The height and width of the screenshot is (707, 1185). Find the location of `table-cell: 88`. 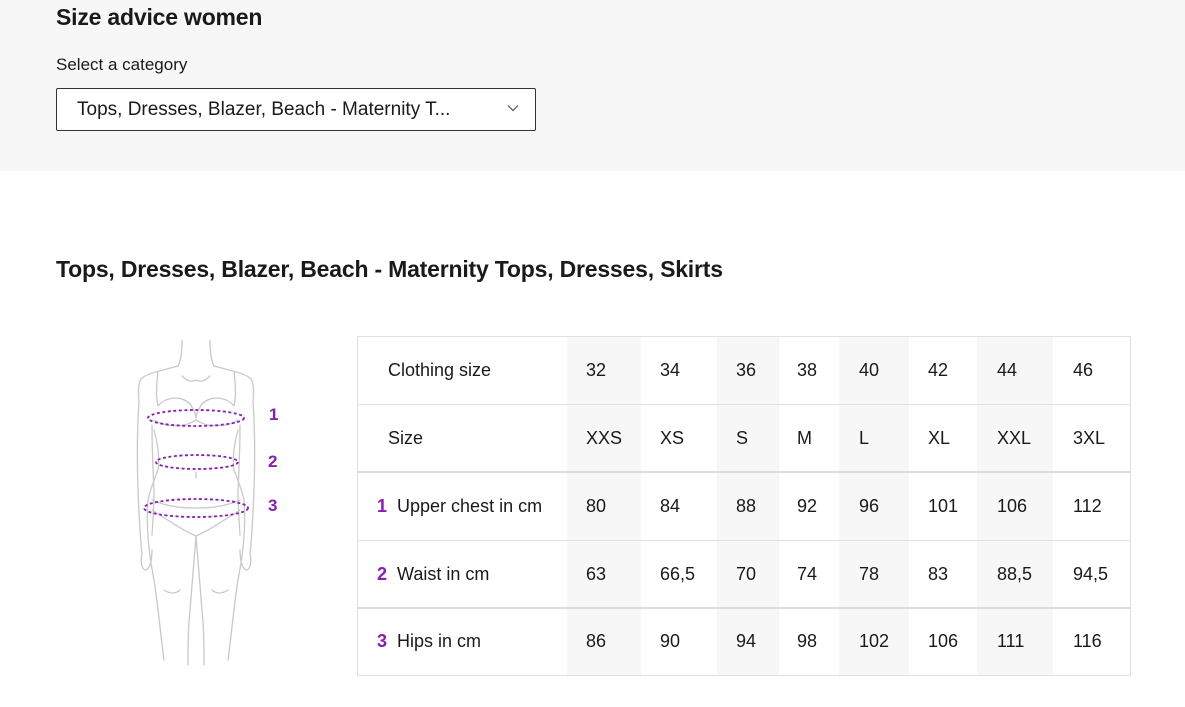

table-cell: 88 is located at coordinates (746, 506).